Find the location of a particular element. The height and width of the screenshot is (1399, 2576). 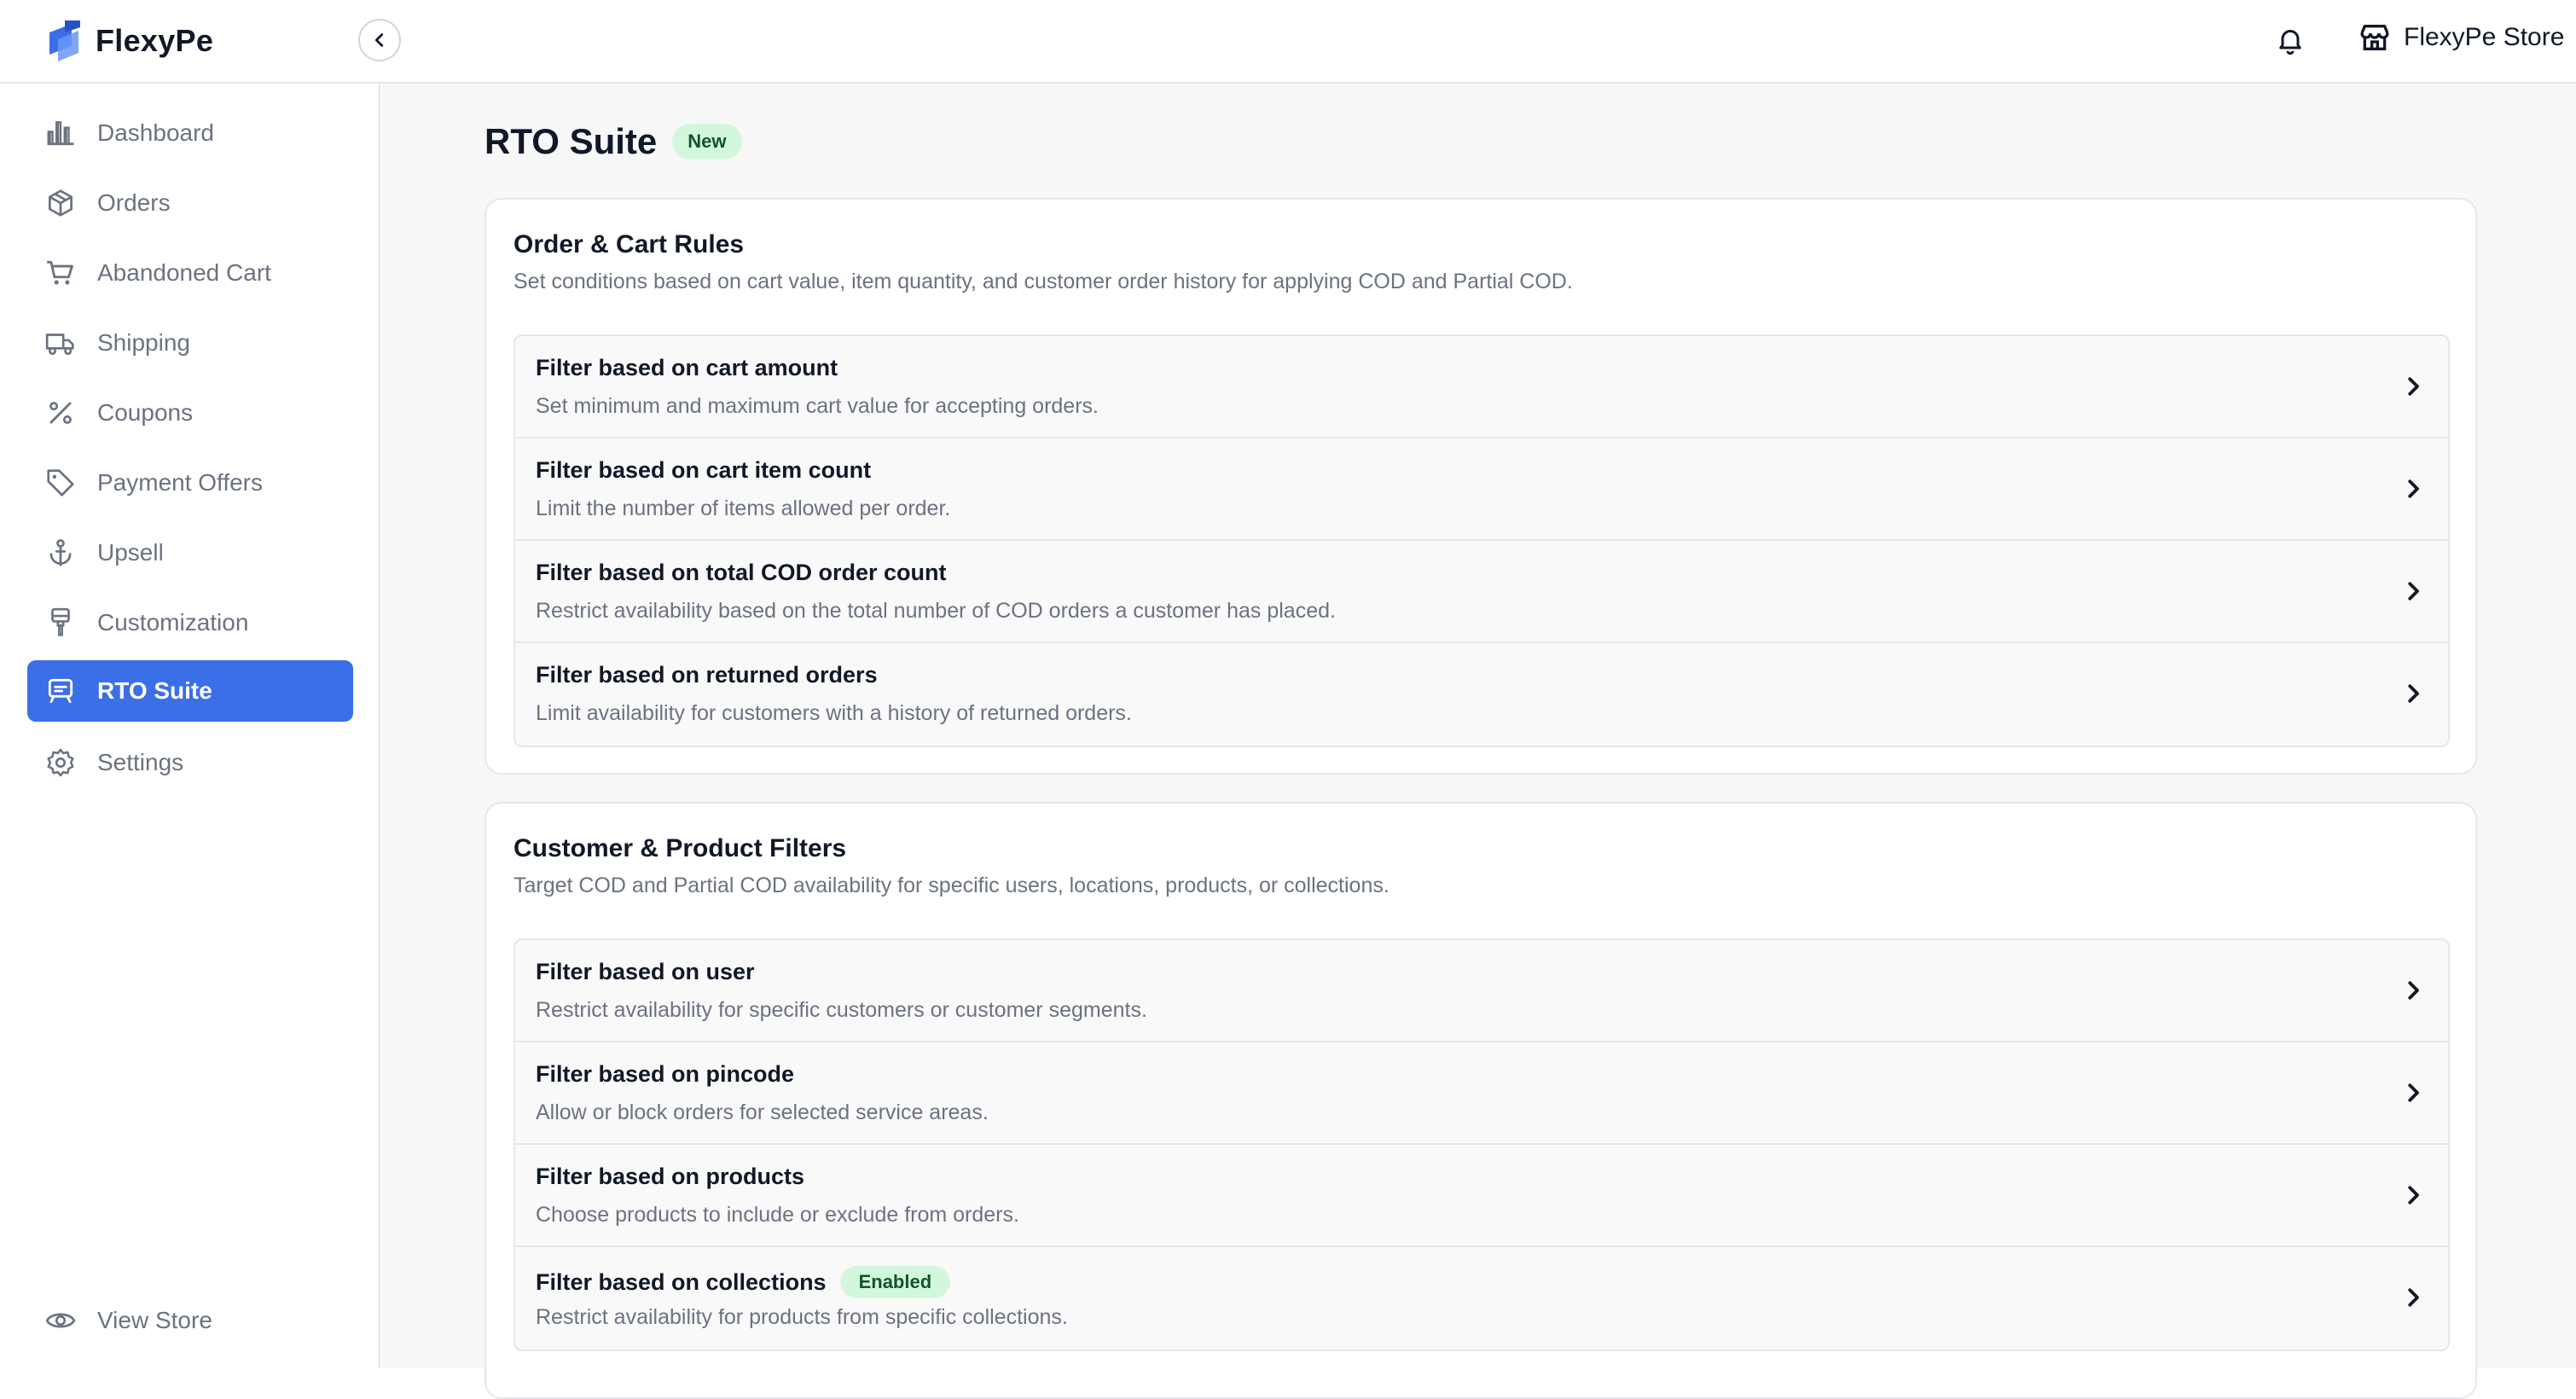

sidebar-item-upsell: Upsell is located at coordinates (190, 552).